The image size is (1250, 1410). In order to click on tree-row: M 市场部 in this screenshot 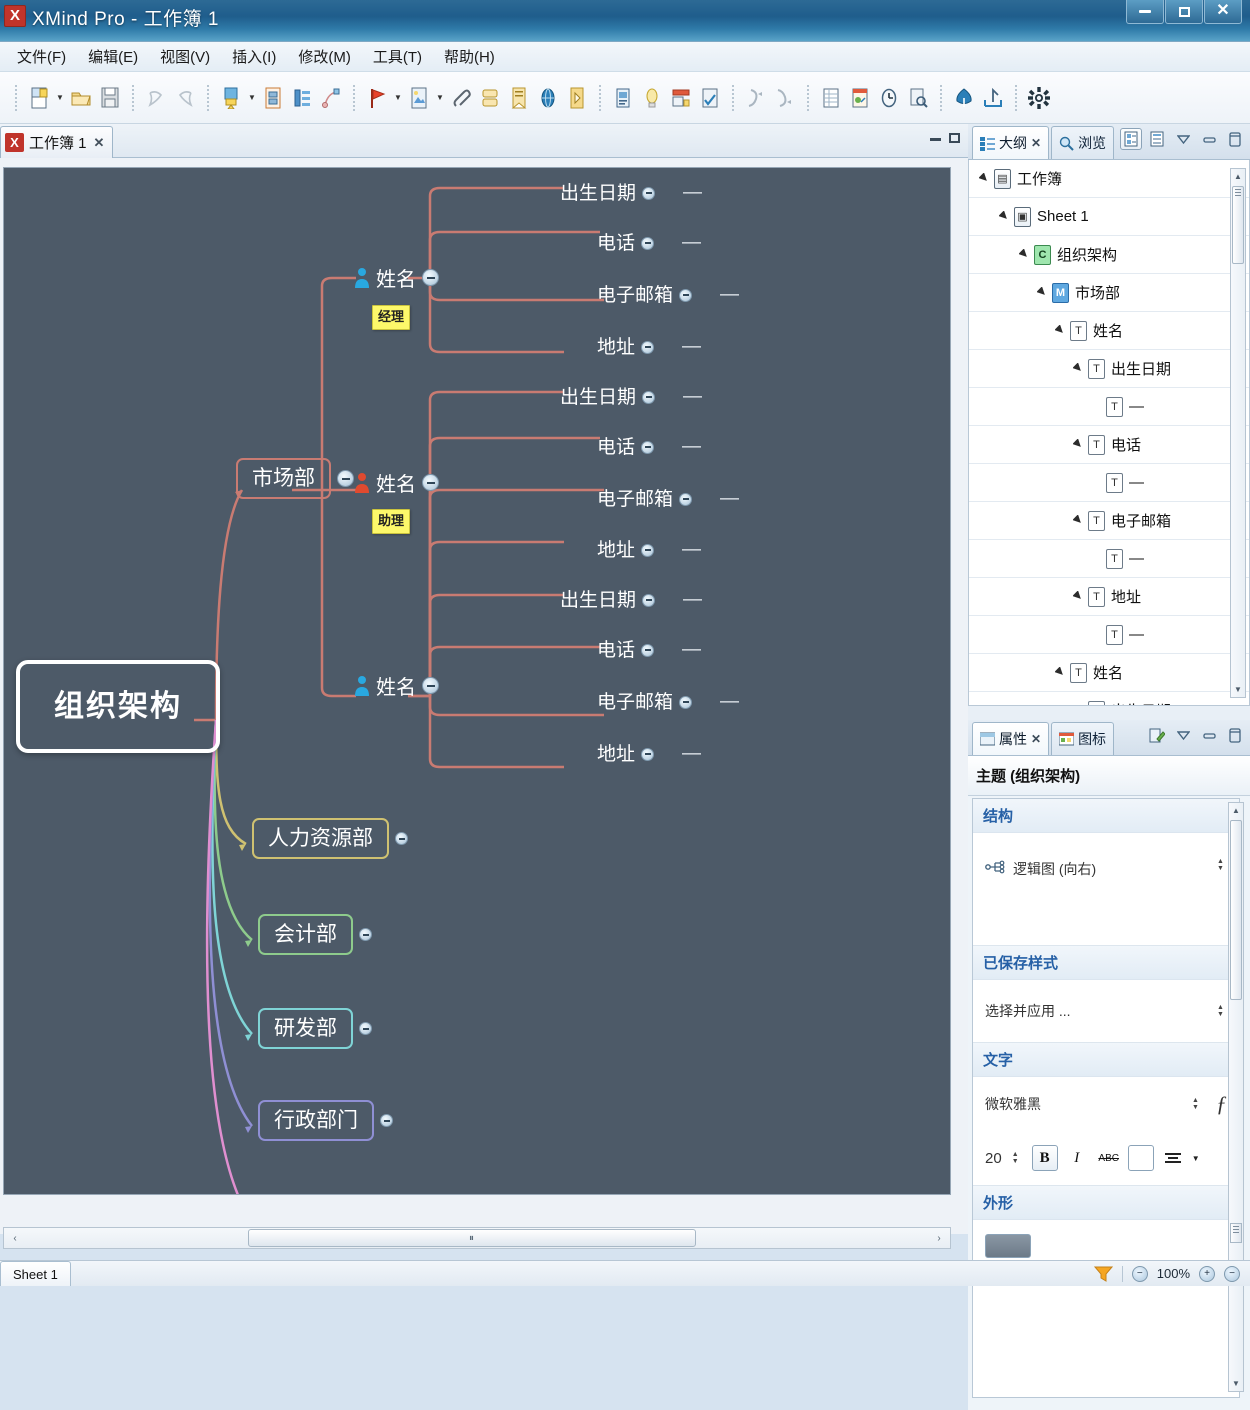, I will do `click(1109, 293)`.